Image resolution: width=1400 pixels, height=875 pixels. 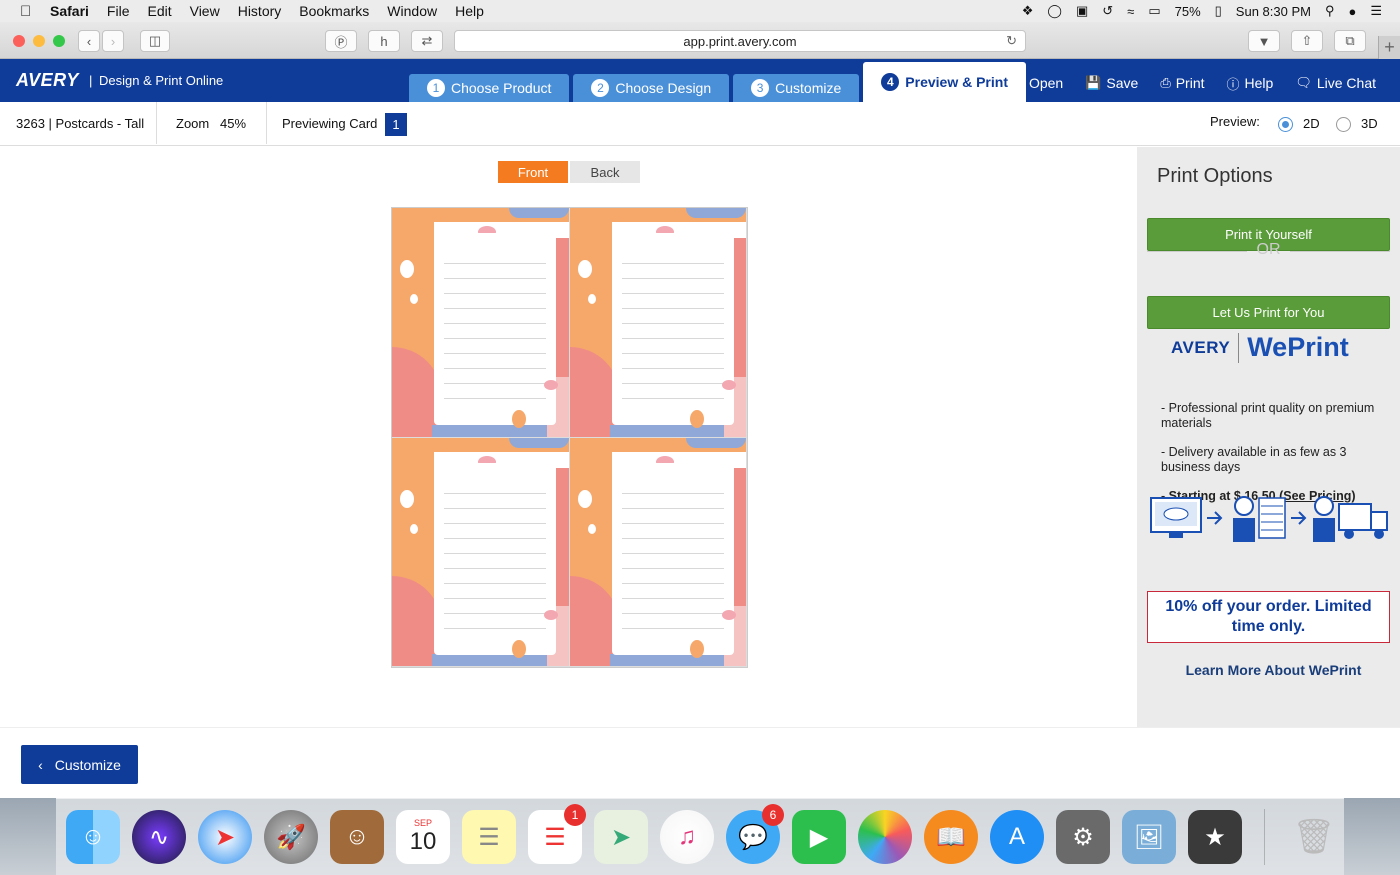 What do you see at coordinates (1303, 82) in the screenshot?
I see `chat-bubble-icon: 🗨` at bounding box center [1303, 82].